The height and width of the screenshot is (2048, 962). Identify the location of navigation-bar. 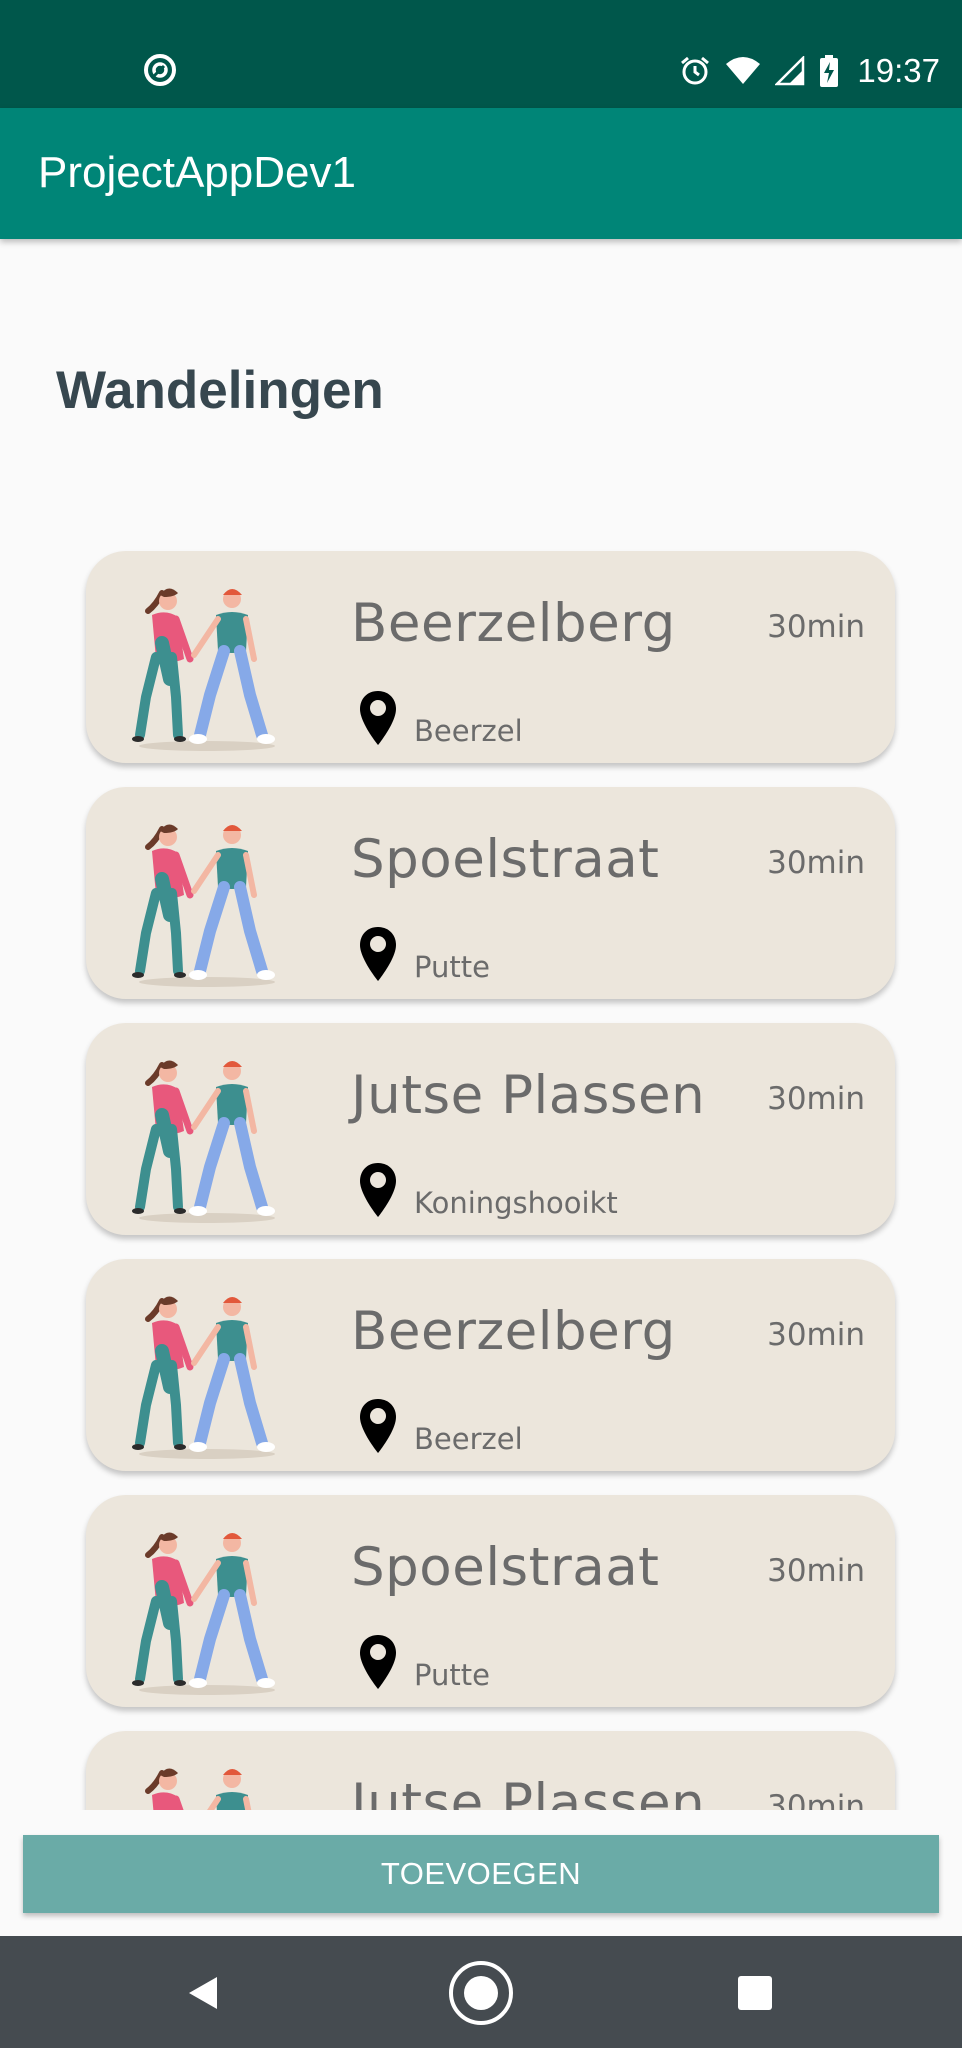
(481, 1992).